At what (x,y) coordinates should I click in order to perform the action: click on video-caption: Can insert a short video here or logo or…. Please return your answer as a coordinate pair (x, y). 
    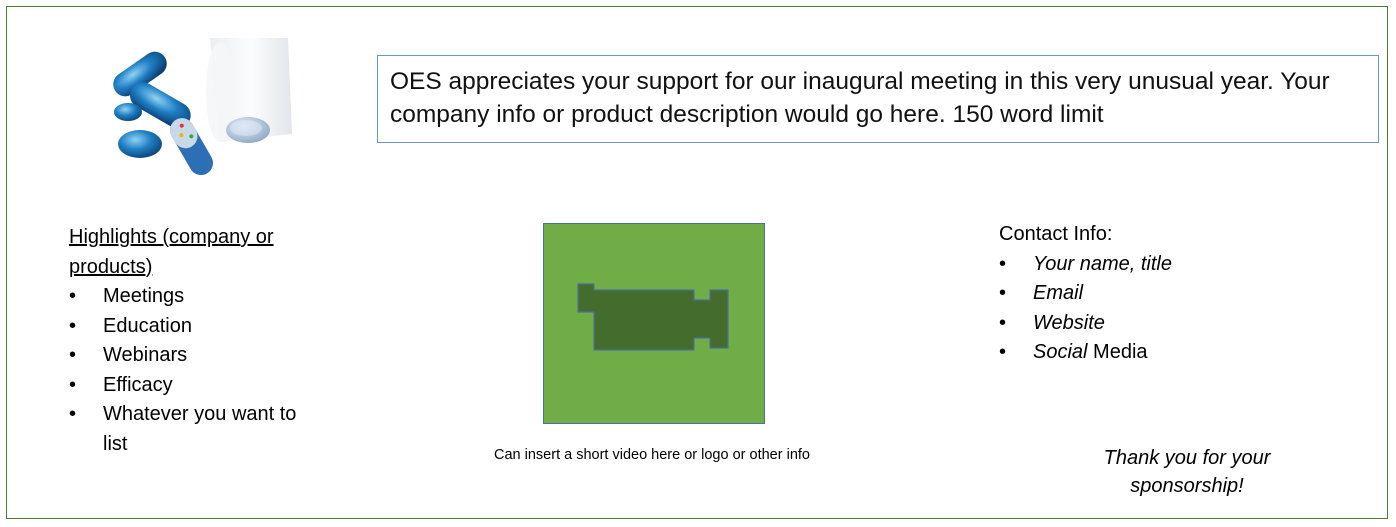
    Looking at the image, I should click on (652, 455).